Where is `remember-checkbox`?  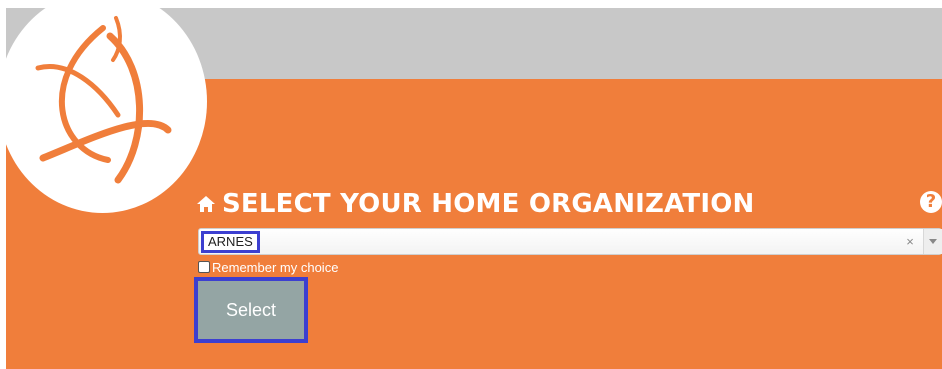
remember-checkbox is located at coordinates (204, 267).